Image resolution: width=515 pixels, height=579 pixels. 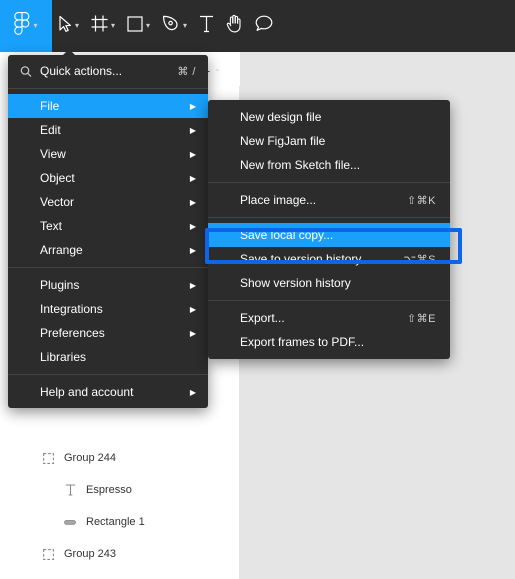 I want to click on shape-tool-button: ▾, so click(x=138, y=26).